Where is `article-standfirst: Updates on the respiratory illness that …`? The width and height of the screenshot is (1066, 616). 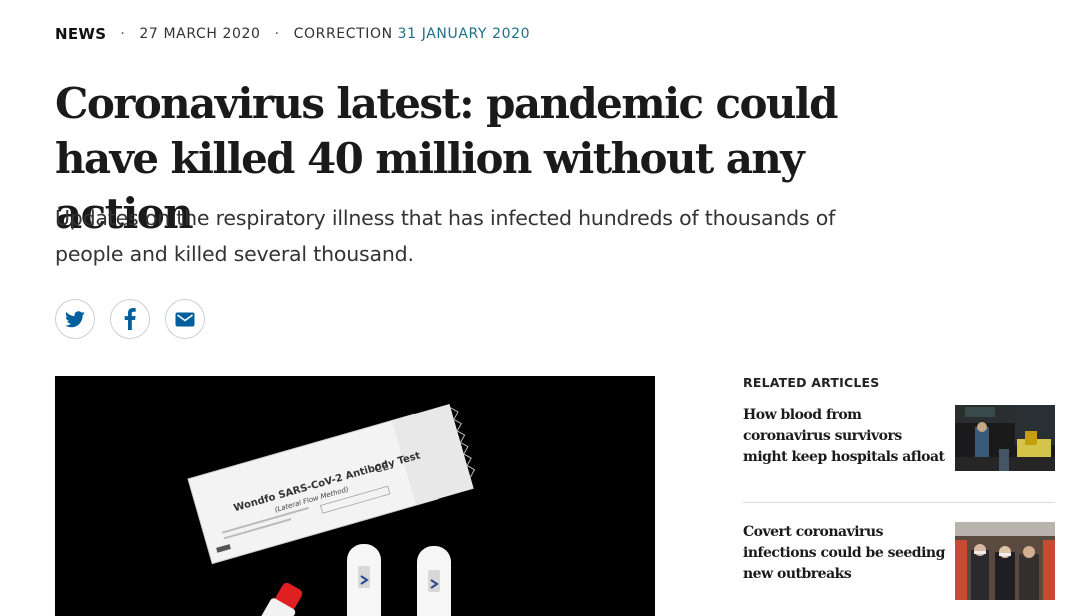
article-standfirst: Updates on the respiratory illness that … is located at coordinates (445, 236).